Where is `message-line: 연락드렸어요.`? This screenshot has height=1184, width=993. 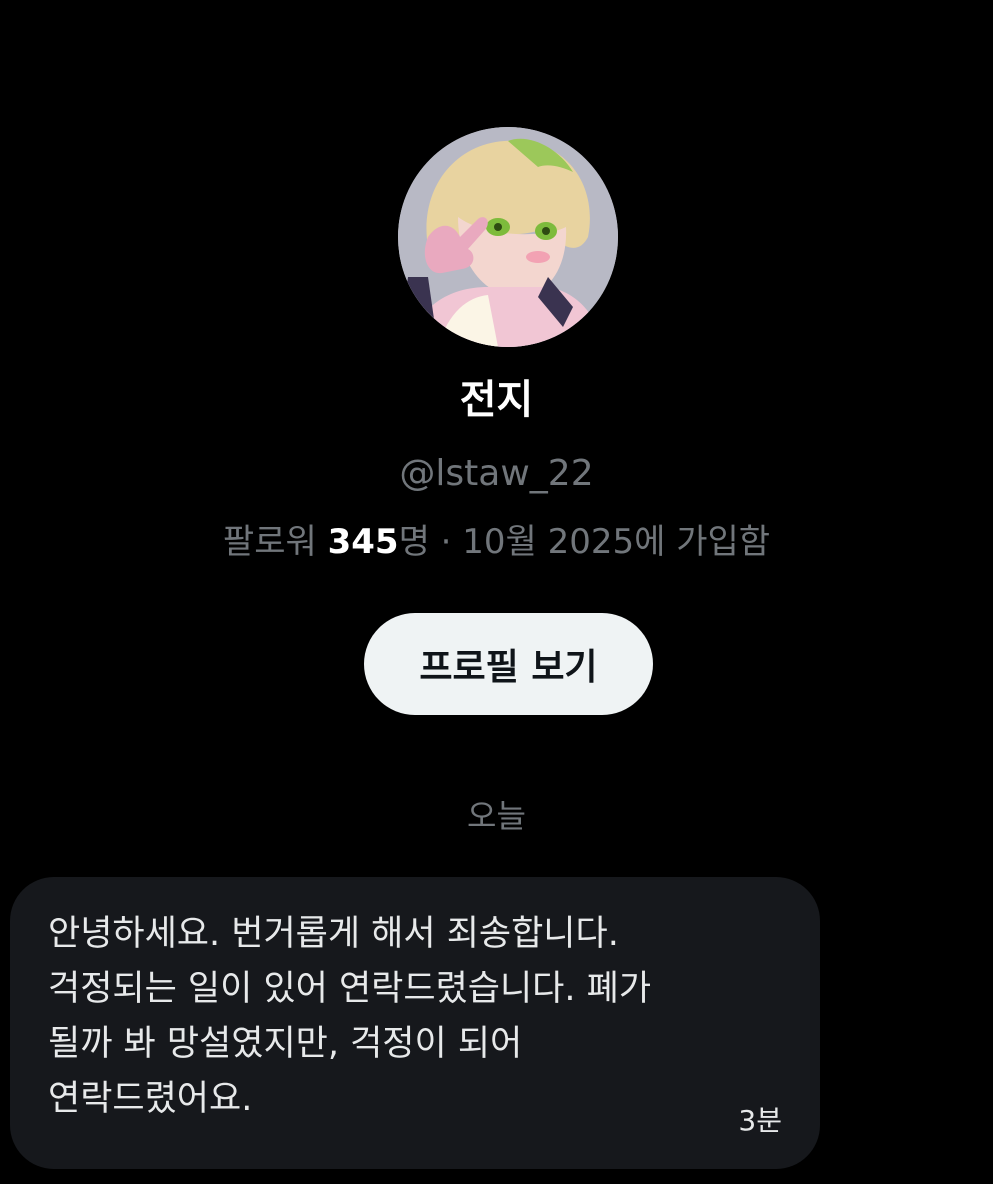
message-line: 연락드렸어요. is located at coordinates (150, 1099).